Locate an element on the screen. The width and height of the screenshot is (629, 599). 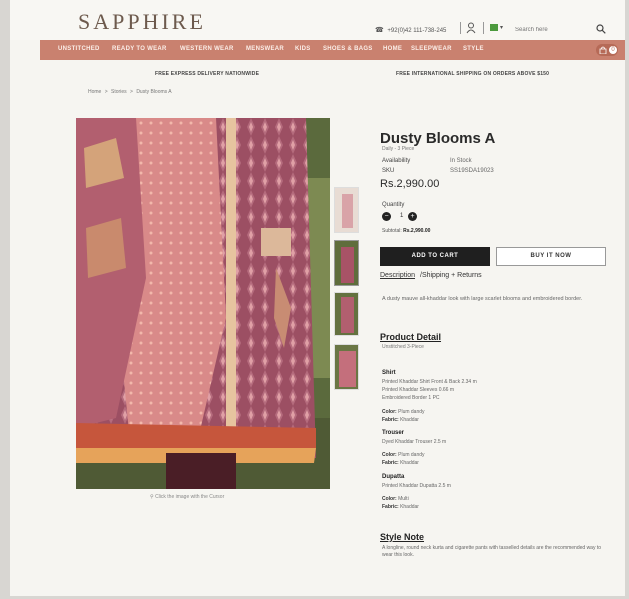
nav-item-unstitched: UNSTITCHED is located at coordinates (79, 49).